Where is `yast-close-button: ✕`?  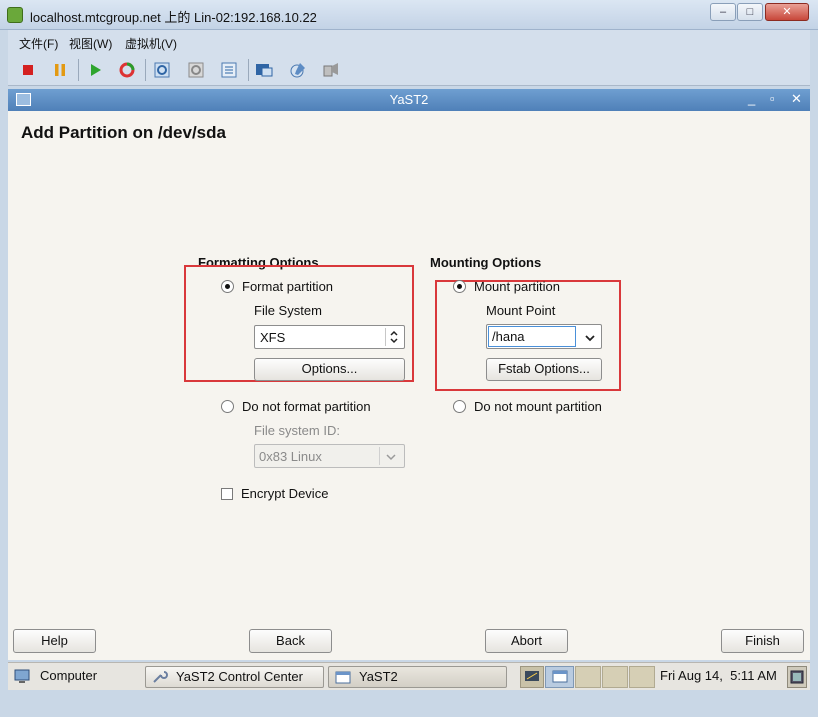 yast-close-button: ✕ is located at coordinates (796, 99).